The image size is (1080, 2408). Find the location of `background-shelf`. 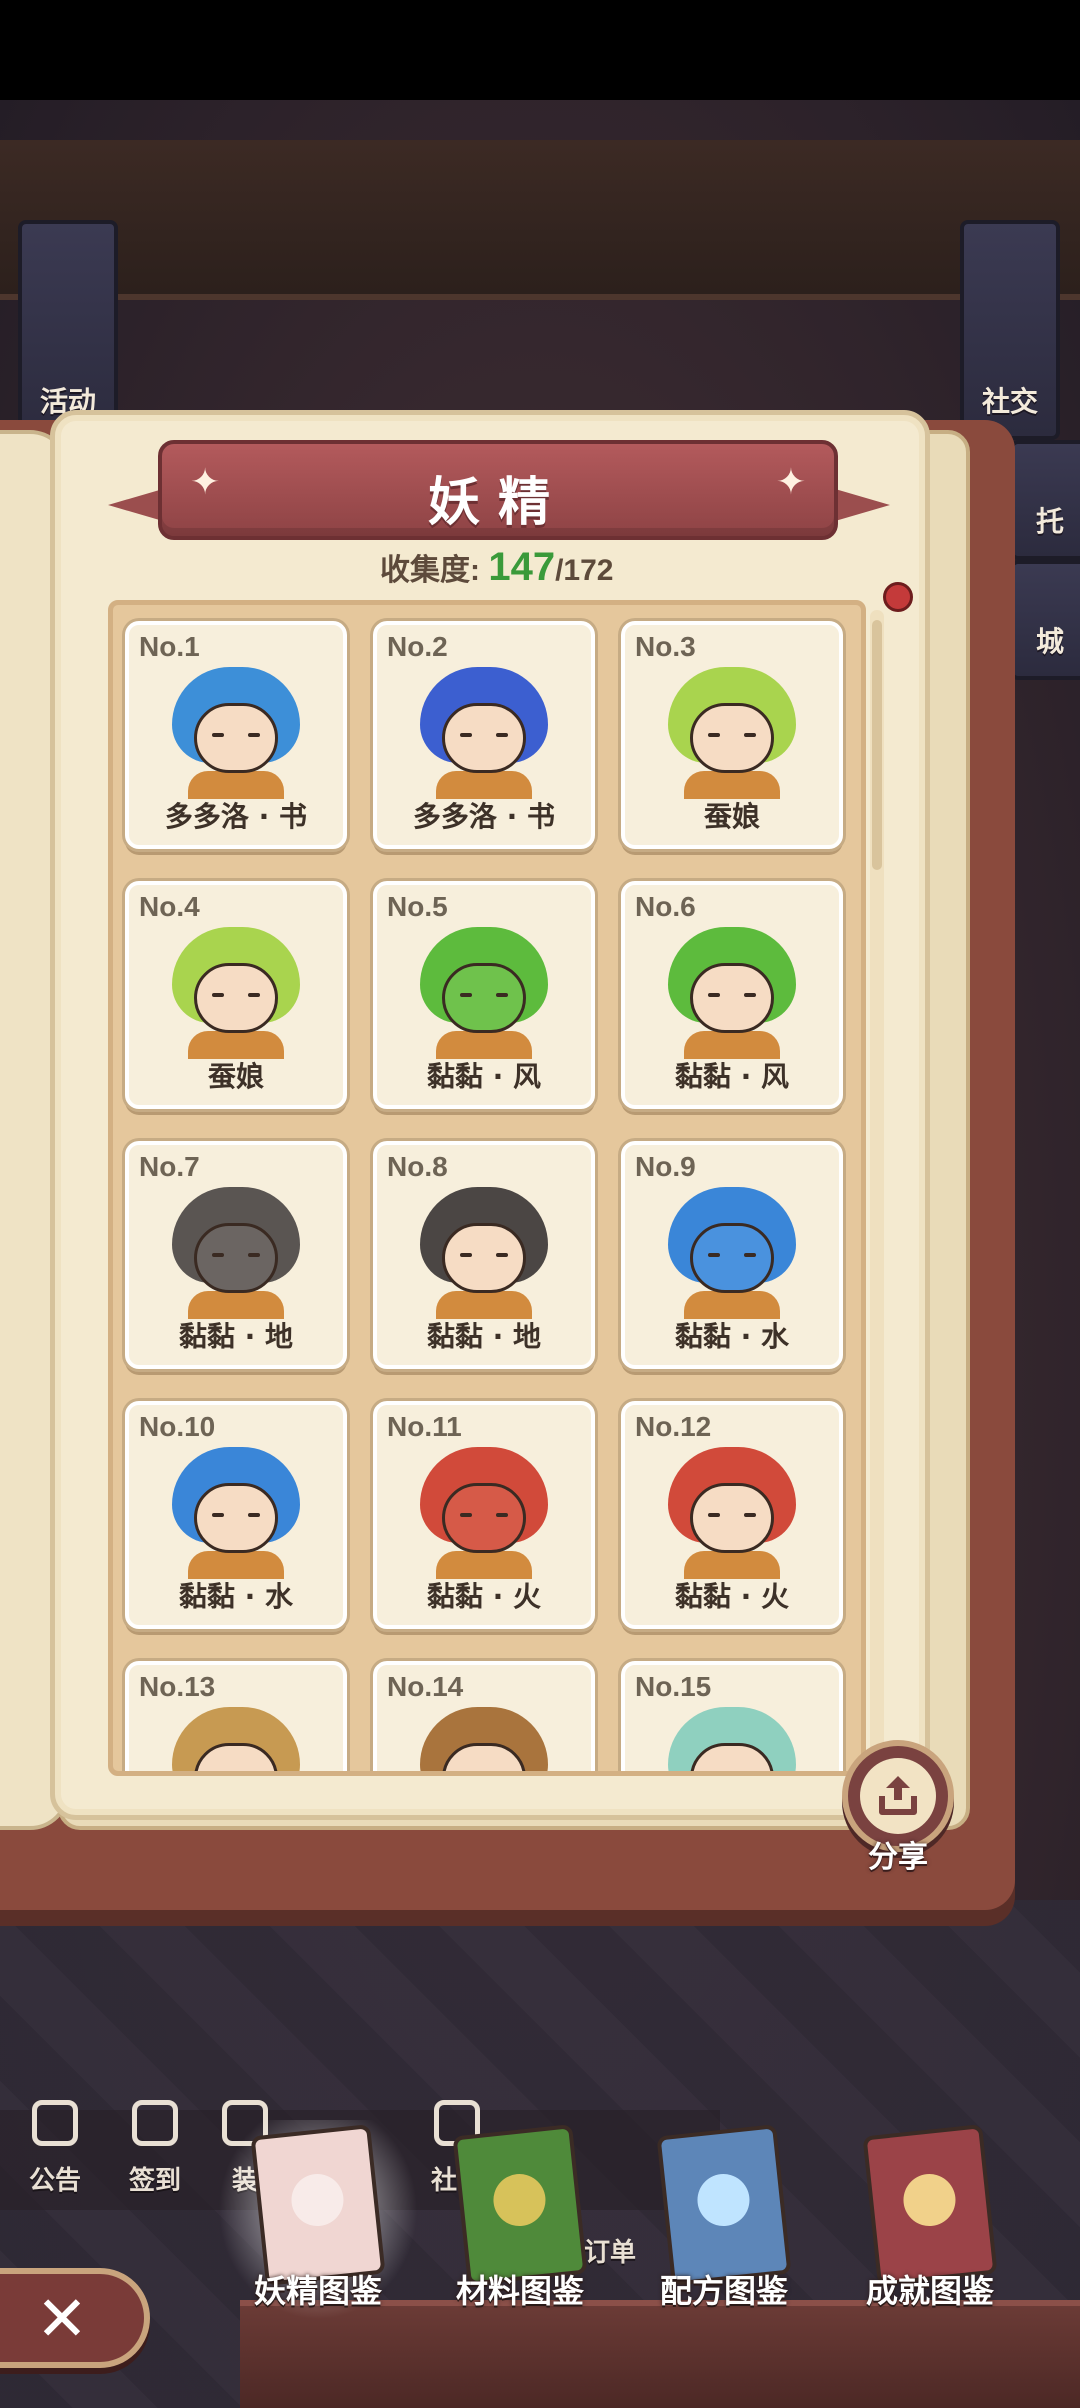

background-shelf is located at coordinates (540, 220).